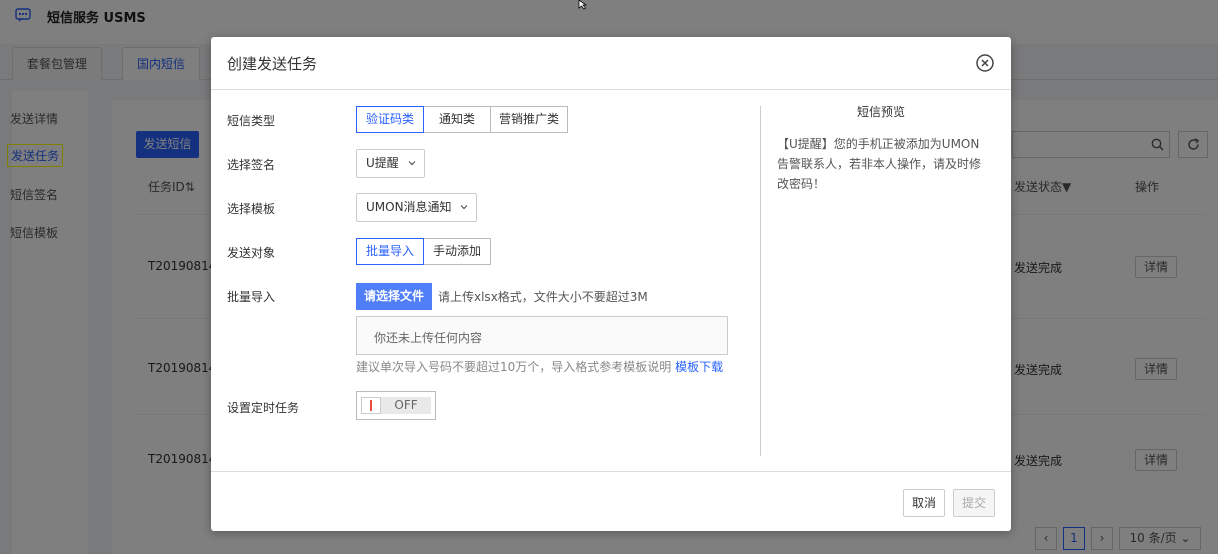 The image size is (1218, 554). I want to click on cancel-button: 取消, so click(924, 503).